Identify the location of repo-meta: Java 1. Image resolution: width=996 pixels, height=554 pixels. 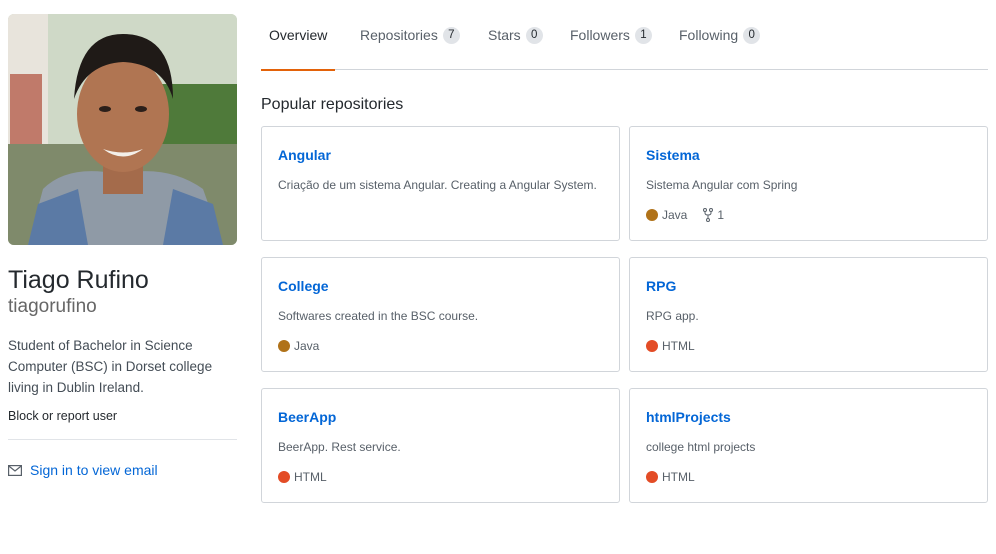
(685, 215).